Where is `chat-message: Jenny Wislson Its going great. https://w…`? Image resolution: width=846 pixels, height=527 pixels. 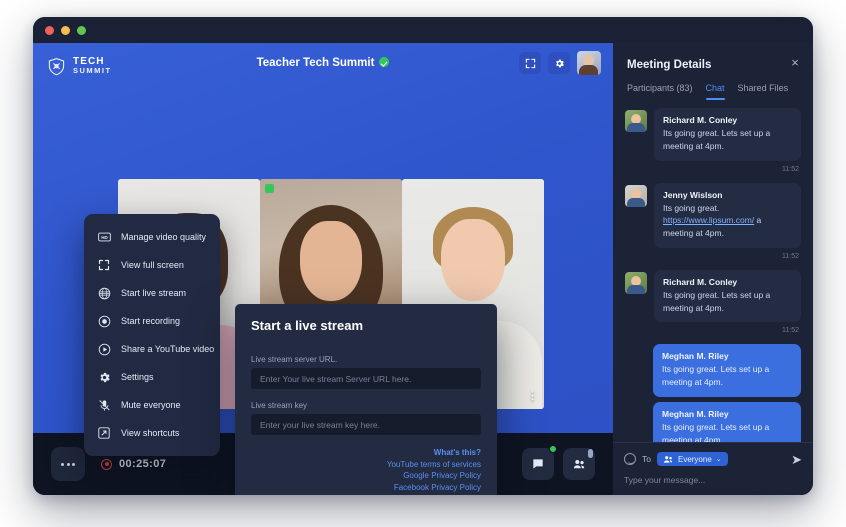
chat-message: Jenny Wislson Its going great. https://w… is located at coordinates (713, 215).